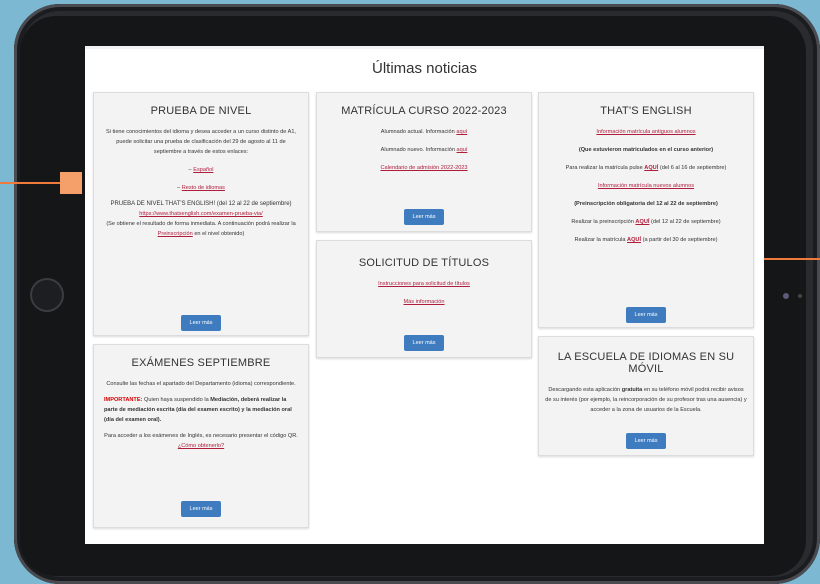 Image resolution: width=820 pixels, height=584 pixels. What do you see at coordinates (417, 132) in the screenshot?
I see `card-text: Alumnado actual. Información` at bounding box center [417, 132].